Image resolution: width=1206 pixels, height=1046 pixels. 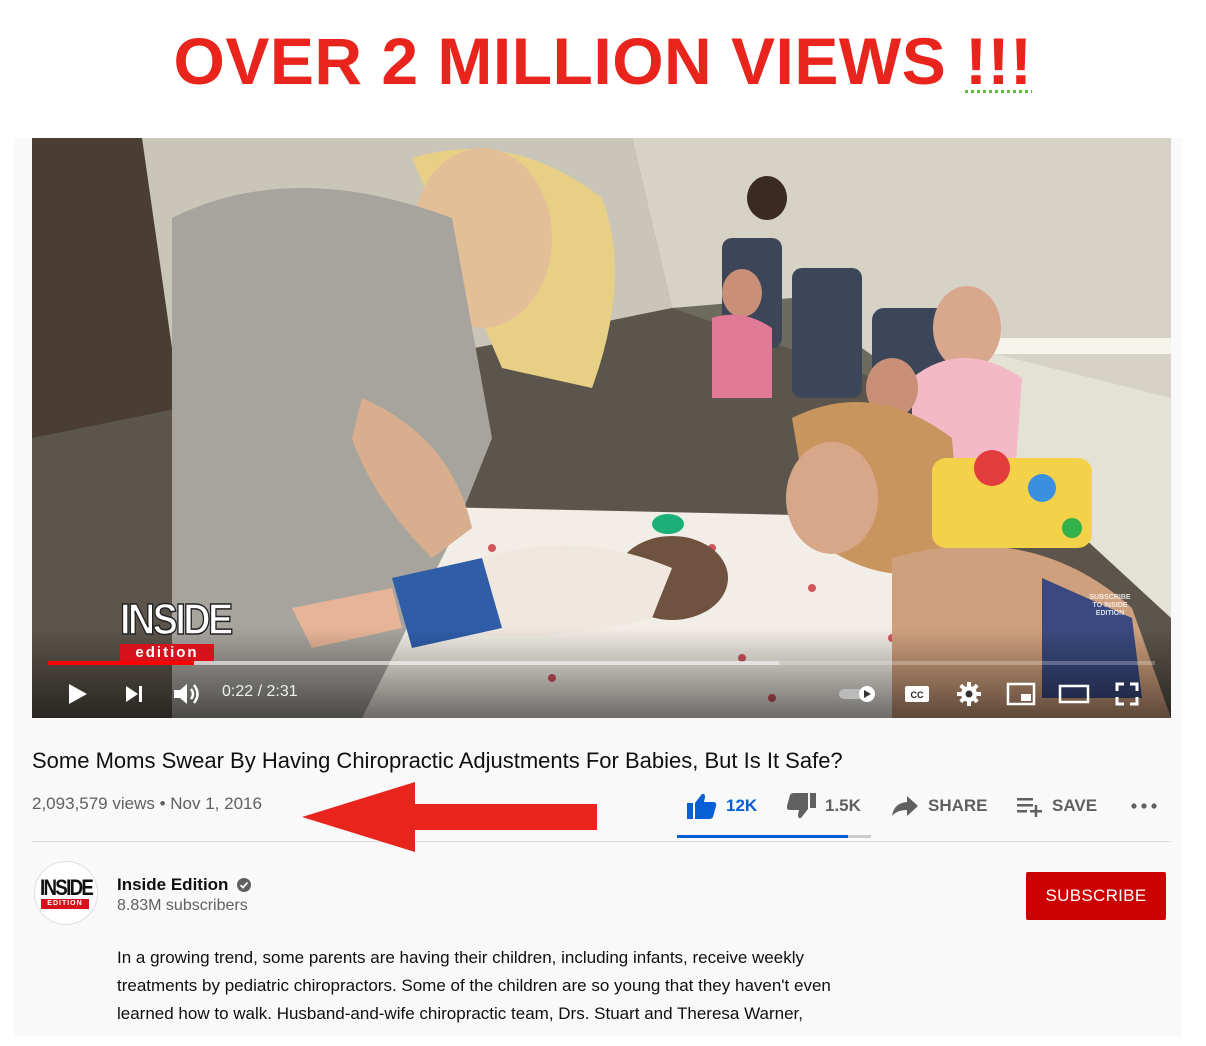 I want to click on dislike-button: 1.5K, so click(x=824, y=806).